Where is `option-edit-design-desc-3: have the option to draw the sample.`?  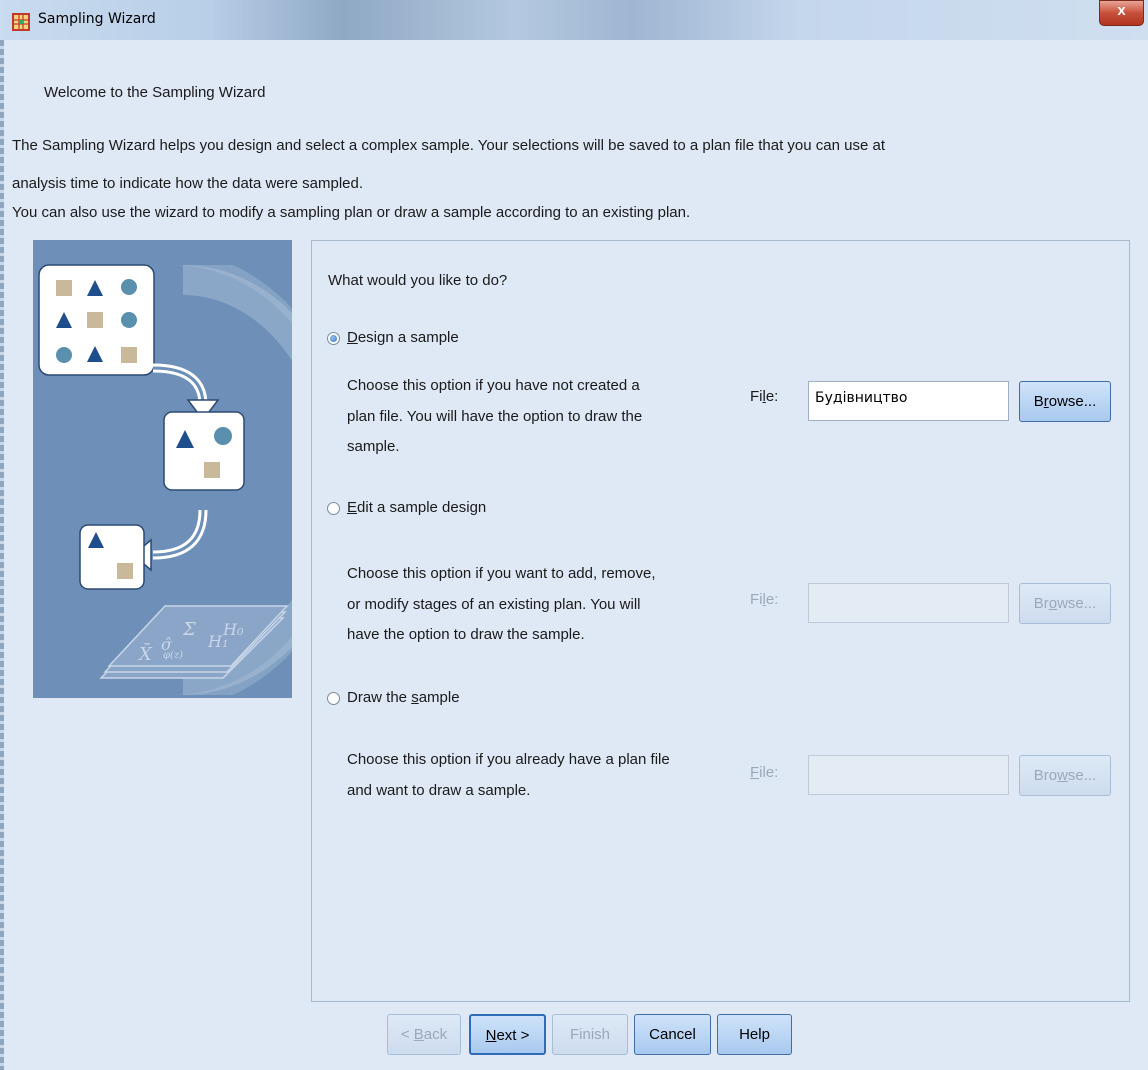 option-edit-design-desc-3: have the option to draw the sample. is located at coordinates (466, 634).